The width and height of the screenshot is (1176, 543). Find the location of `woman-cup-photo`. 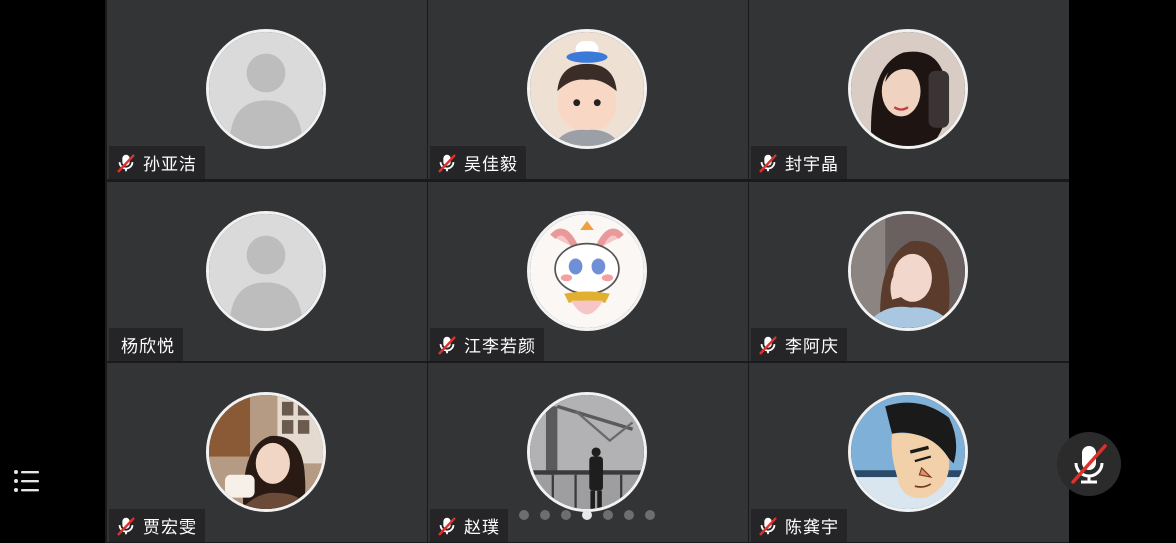

woman-cup-photo is located at coordinates (266, 452).